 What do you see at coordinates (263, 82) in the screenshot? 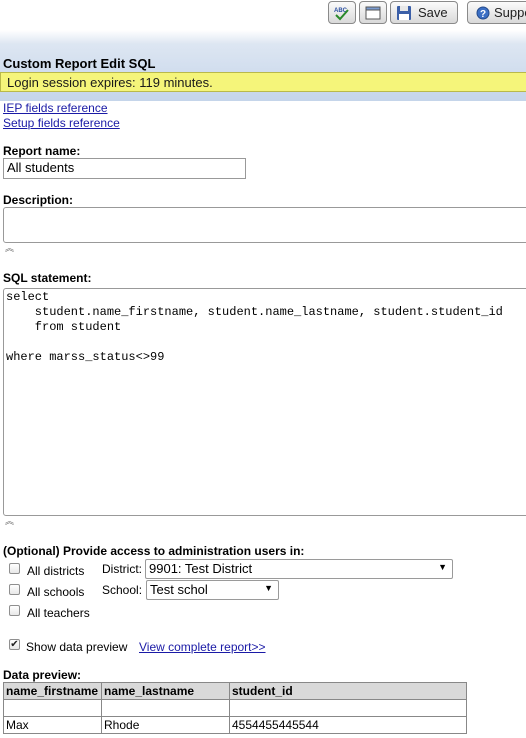
I see `session-expiry-banner: Login session expires: 119 minutes.` at bounding box center [263, 82].